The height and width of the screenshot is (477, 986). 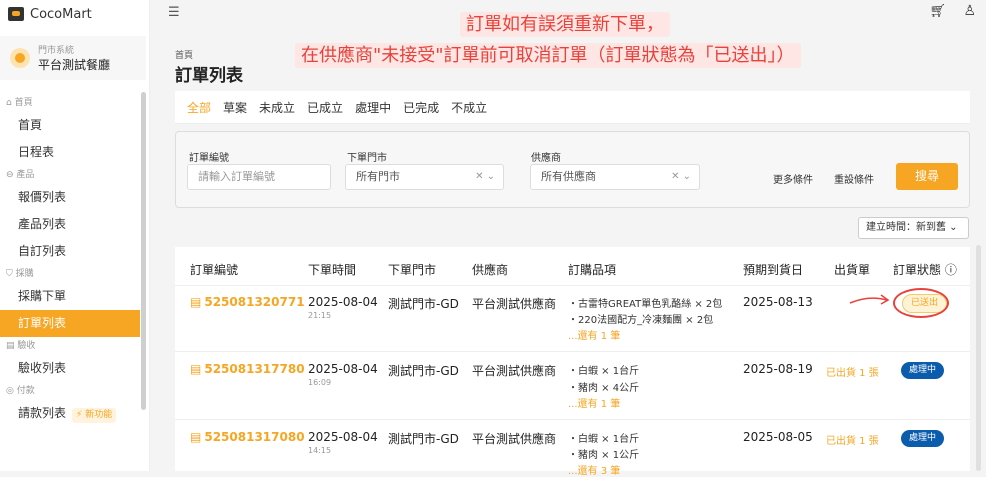 I want to click on supplier-select: 所有供應商 ✕ ⌄, so click(x=615, y=177).